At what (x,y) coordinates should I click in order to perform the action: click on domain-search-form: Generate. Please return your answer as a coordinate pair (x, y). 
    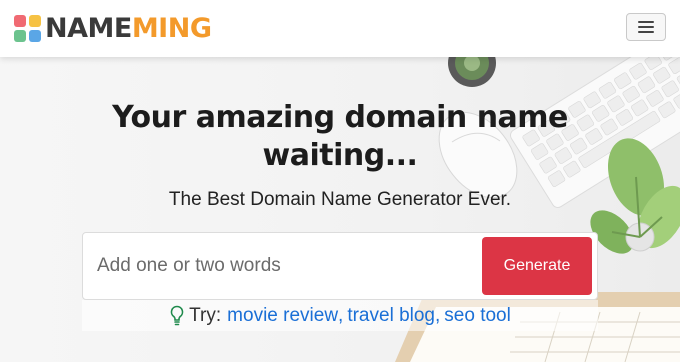
    Looking at the image, I should click on (340, 266).